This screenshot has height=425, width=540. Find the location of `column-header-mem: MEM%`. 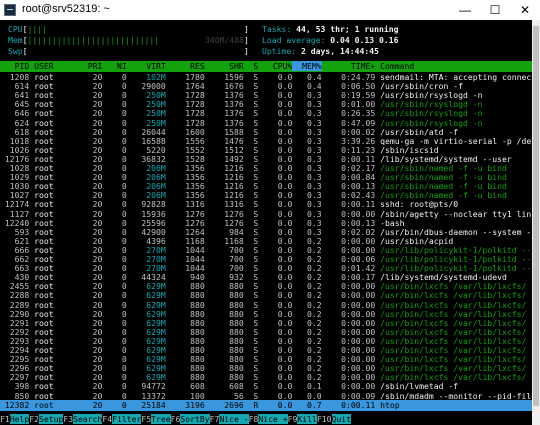

column-header-mem: MEM% is located at coordinates (307, 66).